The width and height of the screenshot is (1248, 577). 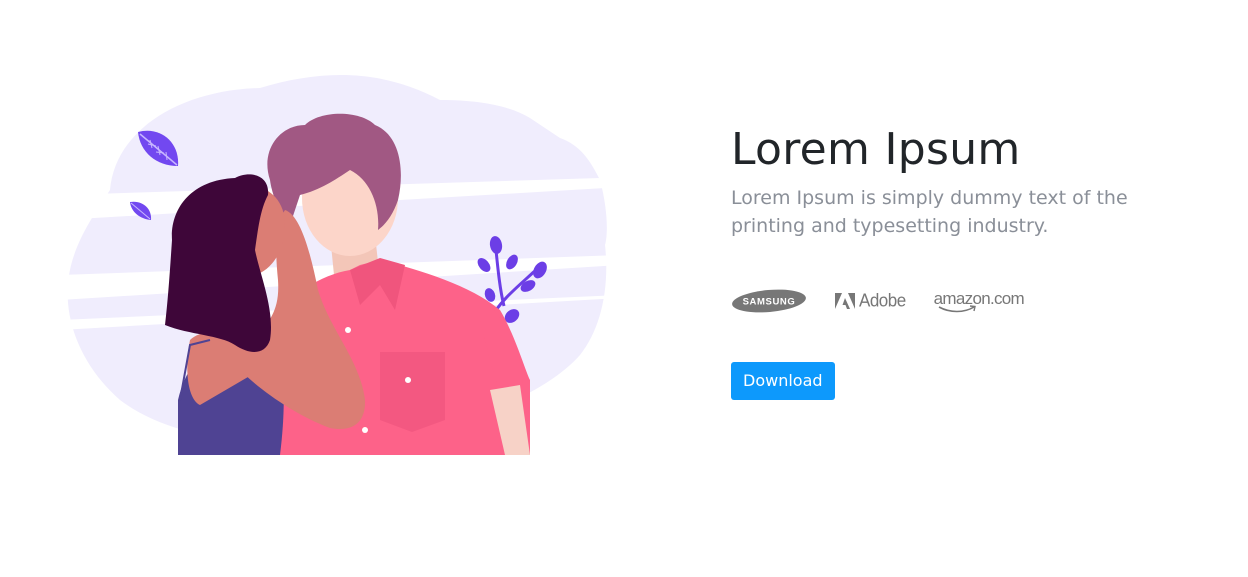 I want to click on adobe-logo: Adobe, so click(x=870, y=300).